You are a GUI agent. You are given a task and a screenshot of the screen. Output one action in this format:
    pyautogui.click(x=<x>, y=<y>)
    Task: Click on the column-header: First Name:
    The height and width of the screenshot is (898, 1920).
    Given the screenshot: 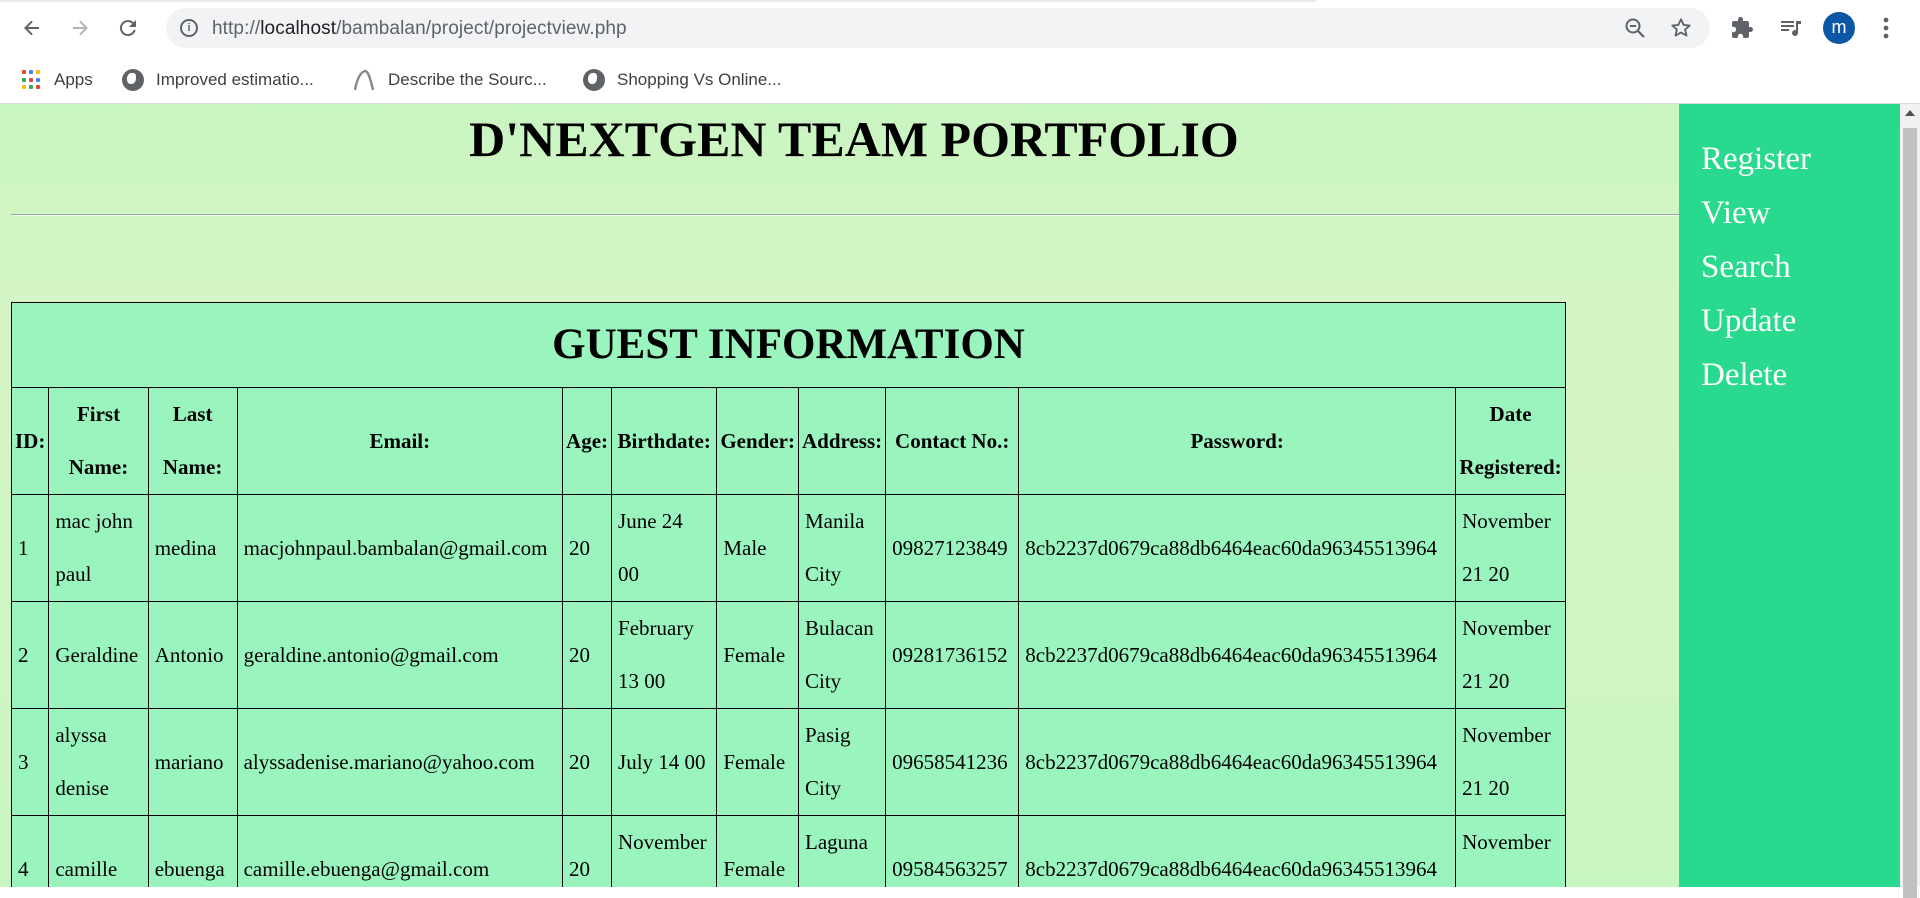 What is the action you would take?
    pyautogui.click(x=98, y=441)
    